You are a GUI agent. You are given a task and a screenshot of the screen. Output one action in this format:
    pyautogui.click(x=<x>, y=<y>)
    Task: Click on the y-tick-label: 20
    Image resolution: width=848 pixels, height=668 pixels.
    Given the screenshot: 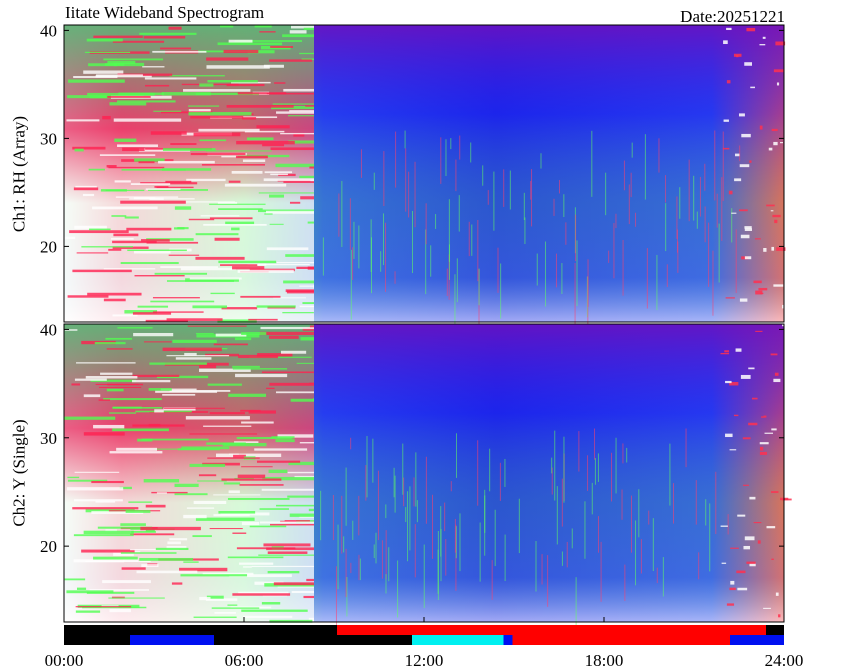 What is the action you would take?
    pyautogui.click(x=48, y=546)
    